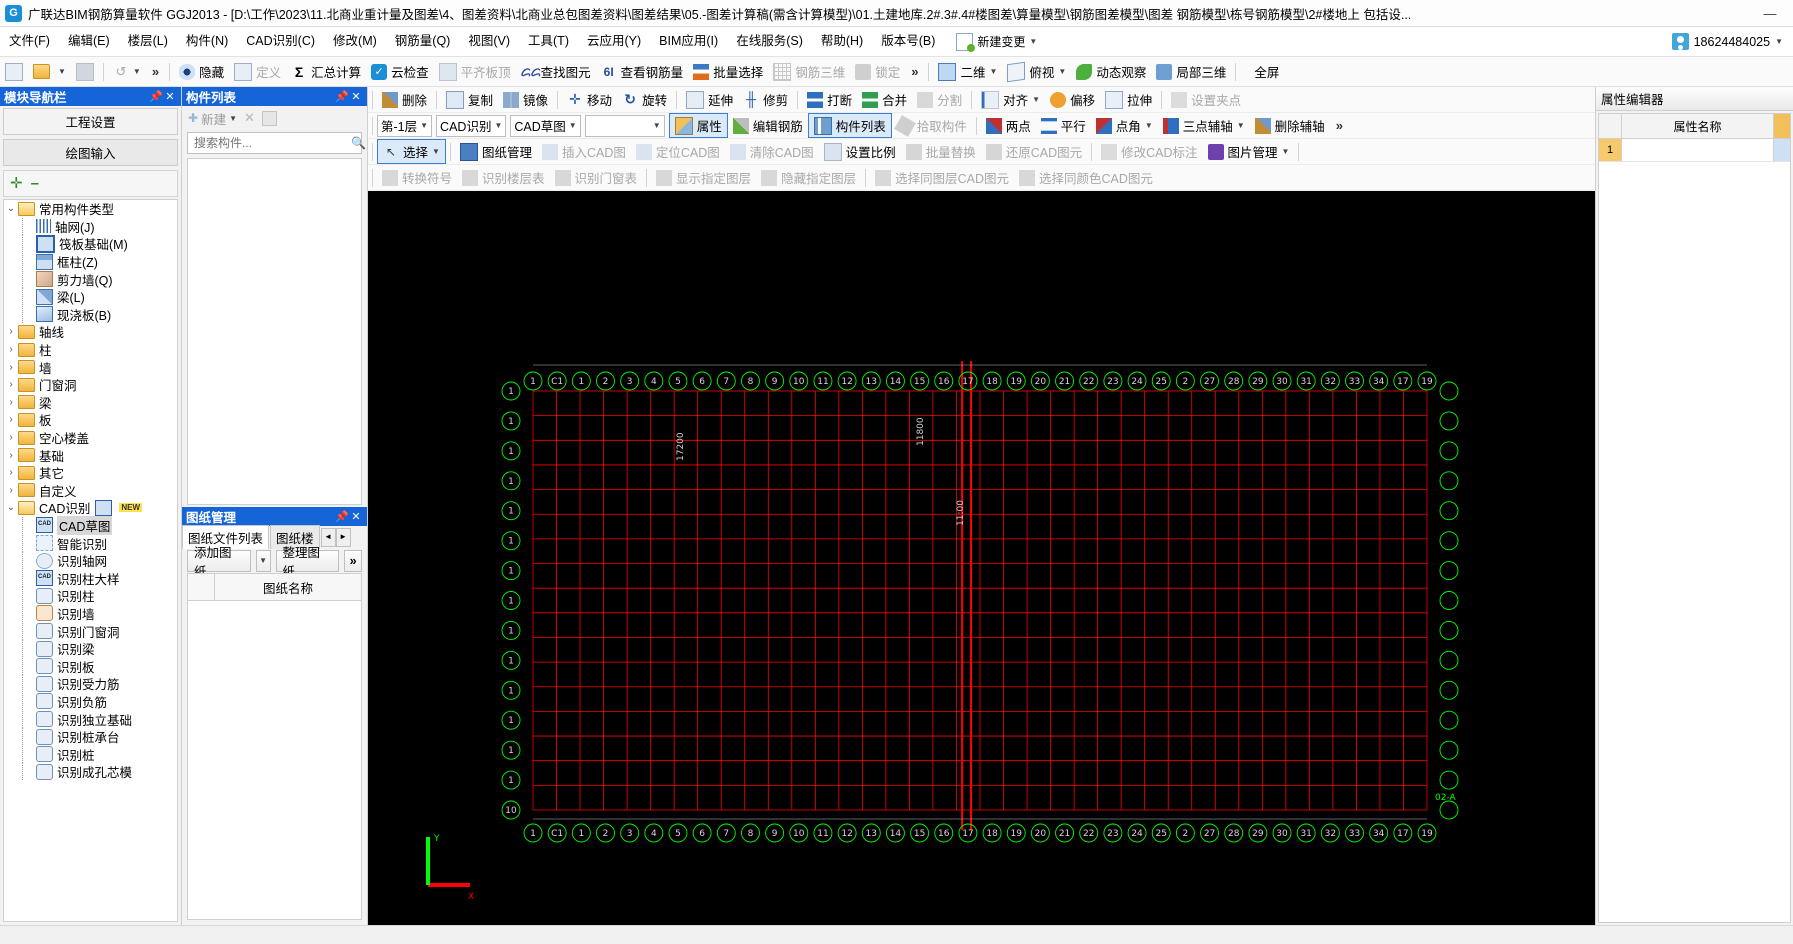 Image resolution: width=1793 pixels, height=944 pixels. What do you see at coordinates (90, 243) in the screenshot?
I see `tree-item-2: 筏板基础(M)` at bounding box center [90, 243].